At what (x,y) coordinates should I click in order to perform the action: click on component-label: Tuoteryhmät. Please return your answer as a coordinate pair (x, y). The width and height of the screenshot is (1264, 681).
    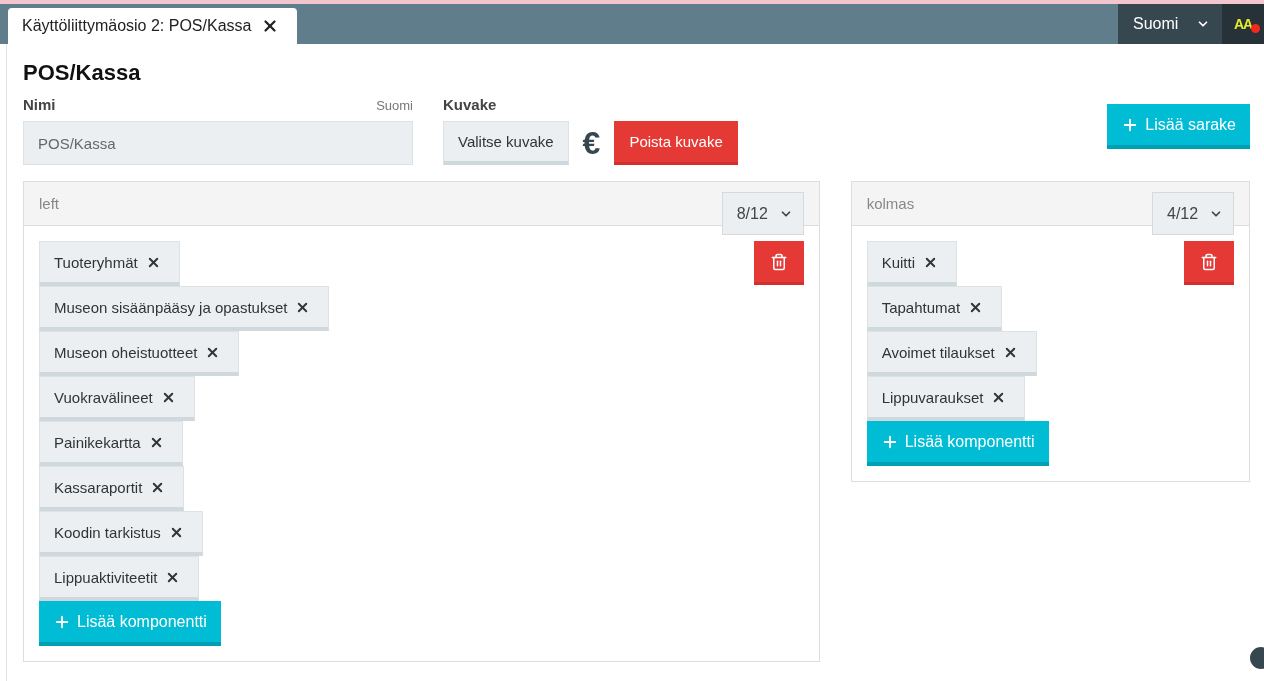
    Looking at the image, I should click on (96, 262).